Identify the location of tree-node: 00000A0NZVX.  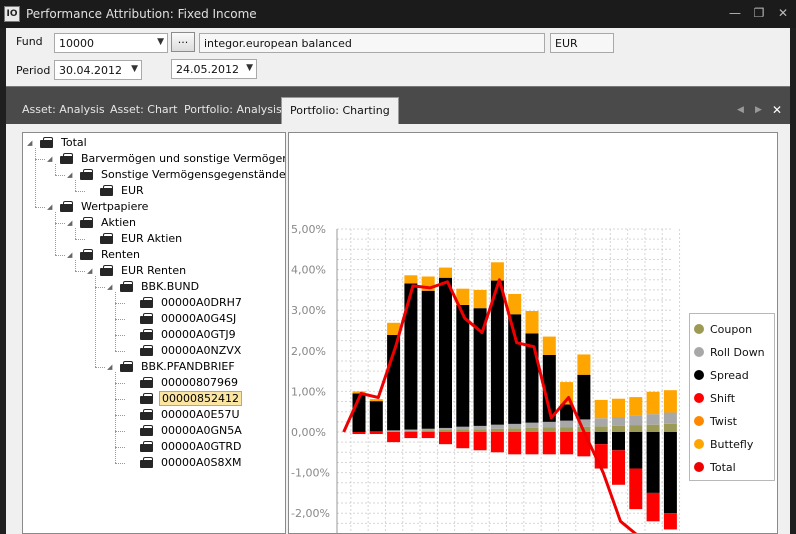
(185, 350).